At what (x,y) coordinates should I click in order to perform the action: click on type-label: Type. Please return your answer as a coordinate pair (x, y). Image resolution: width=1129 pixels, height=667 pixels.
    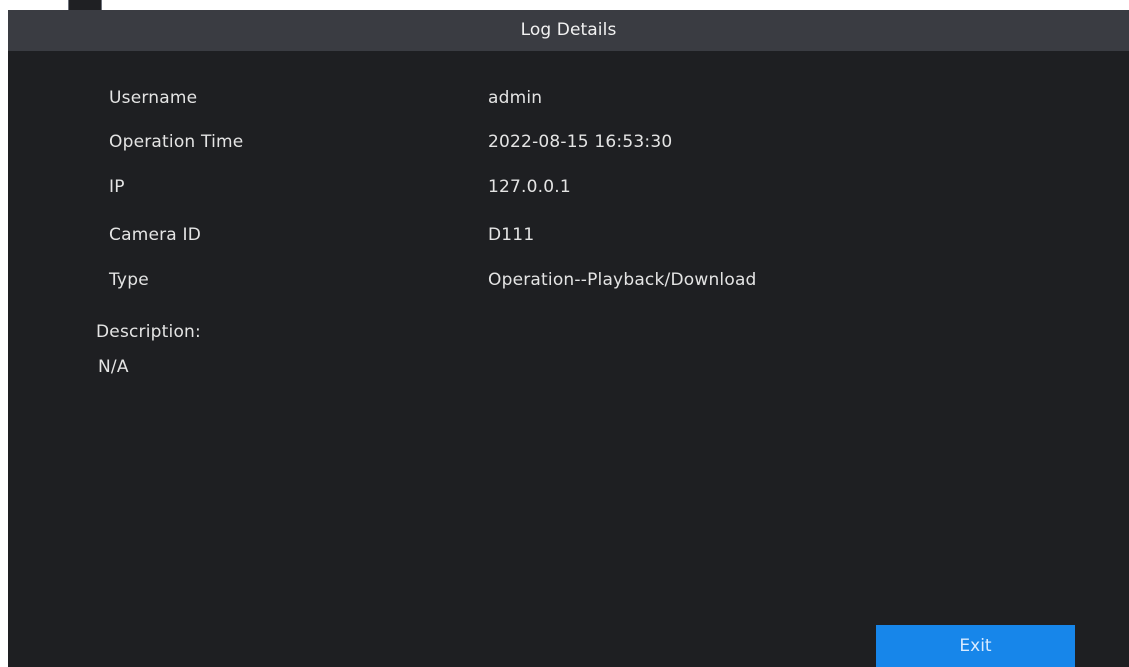
    Looking at the image, I should click on (129, 280).